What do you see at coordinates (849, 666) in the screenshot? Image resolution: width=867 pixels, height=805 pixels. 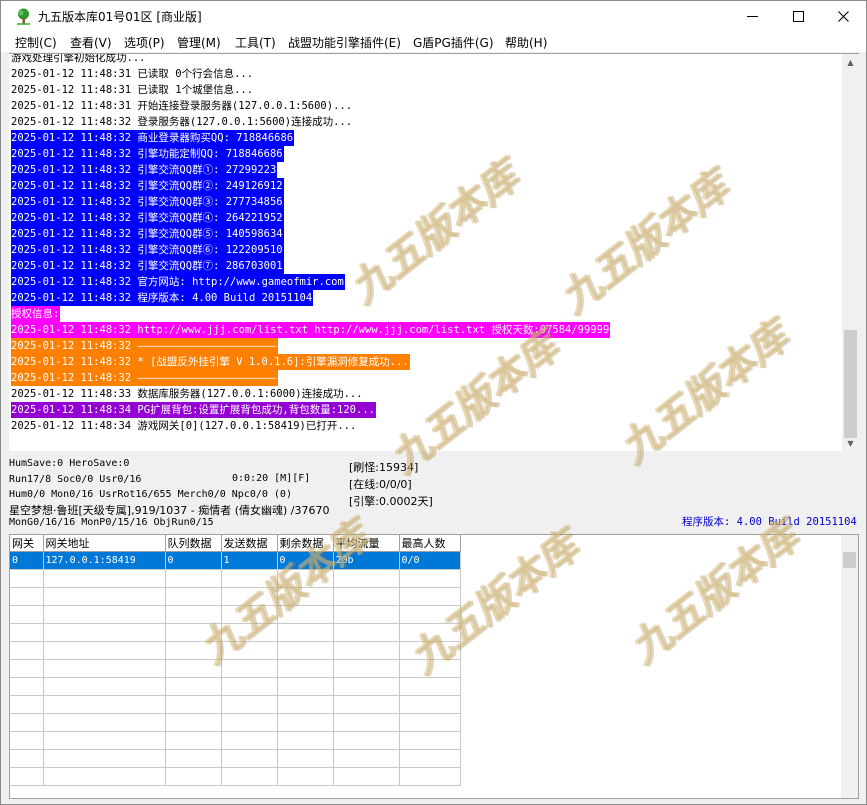 I see `table-scrollbar` at bounding box center [849, 666].